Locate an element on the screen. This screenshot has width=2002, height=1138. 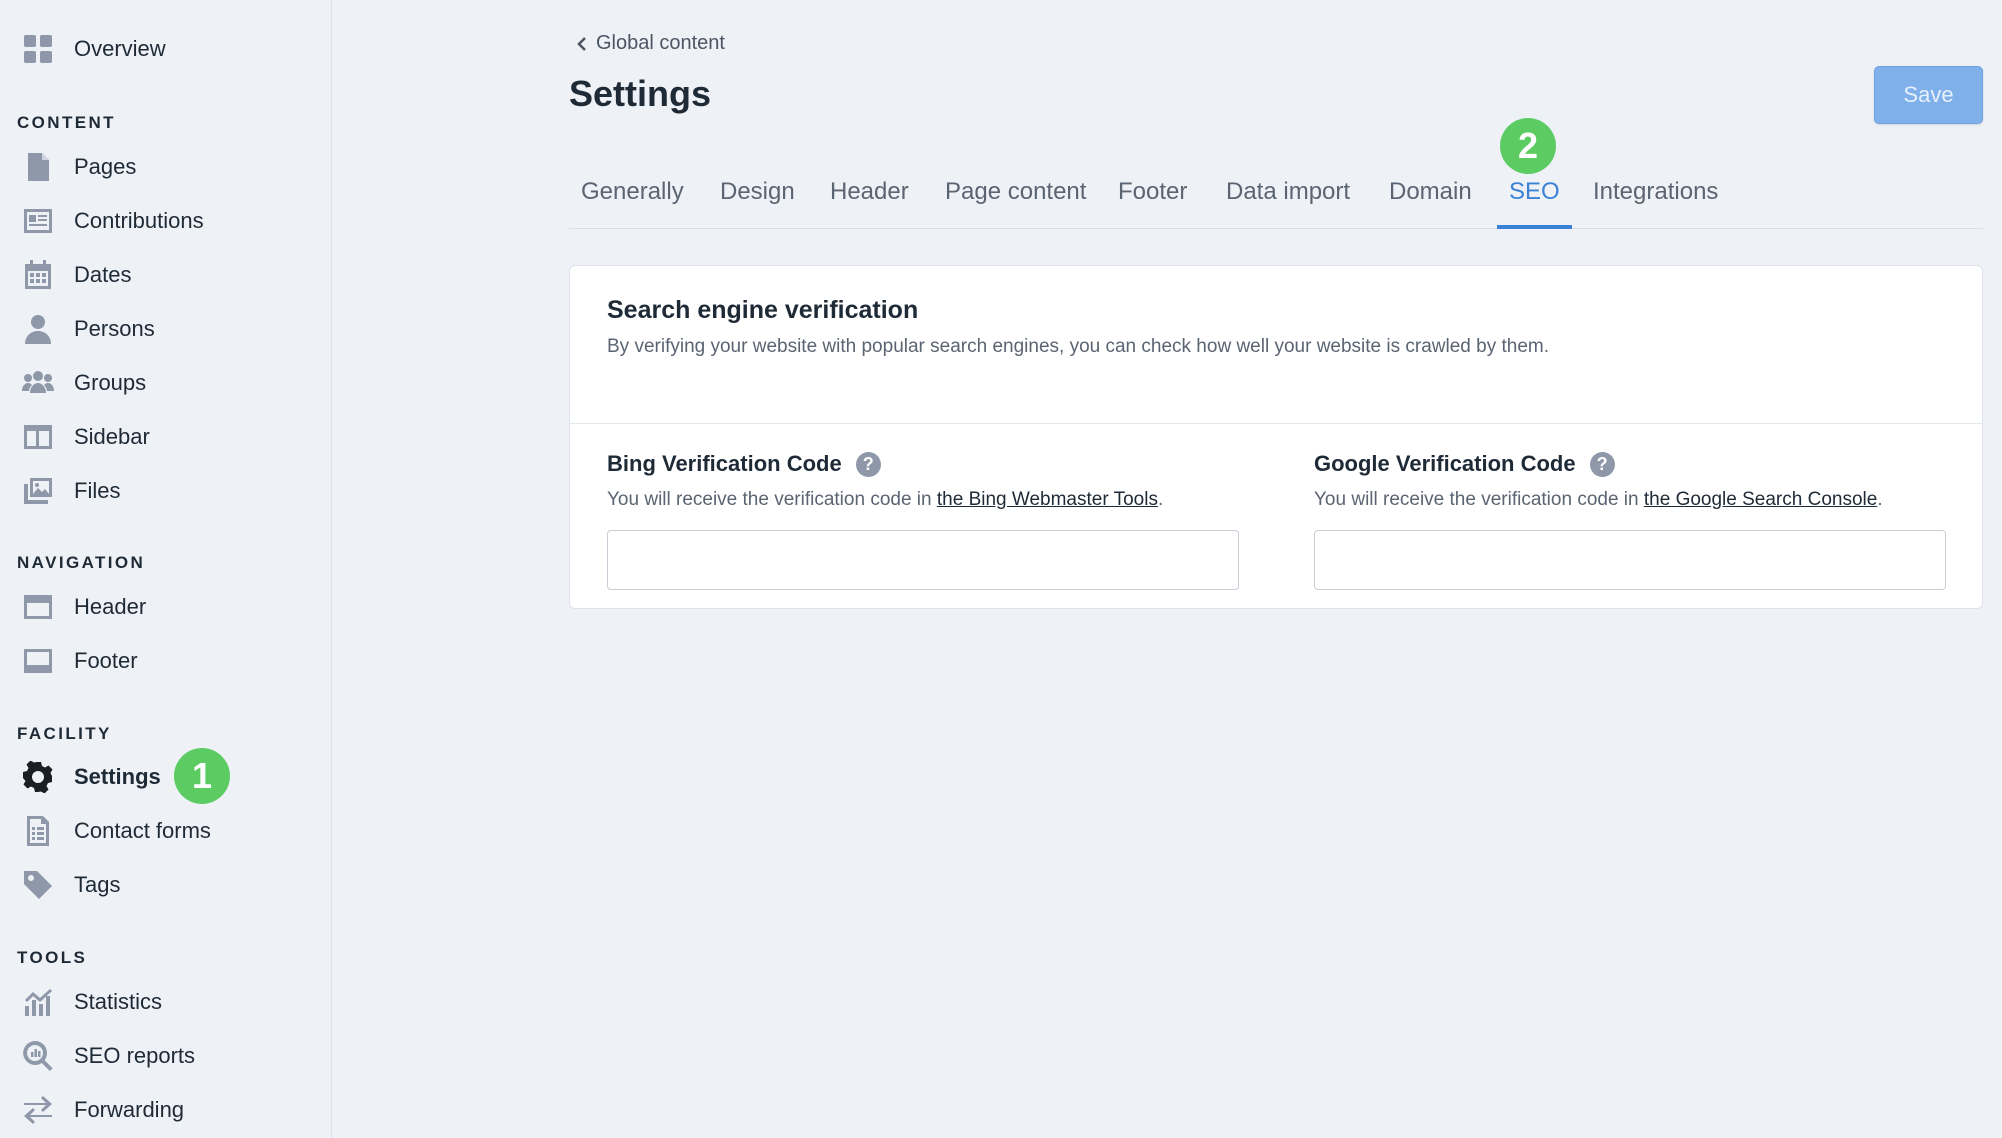
sidebar-item-contact-forms: Contact forms is located at coordinates (115, 831).